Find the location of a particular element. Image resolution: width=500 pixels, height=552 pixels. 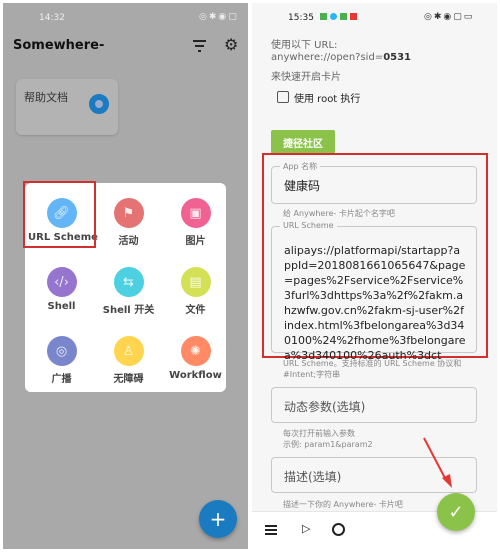

menu-item-label: Shell is located at coordinates (61, 306).